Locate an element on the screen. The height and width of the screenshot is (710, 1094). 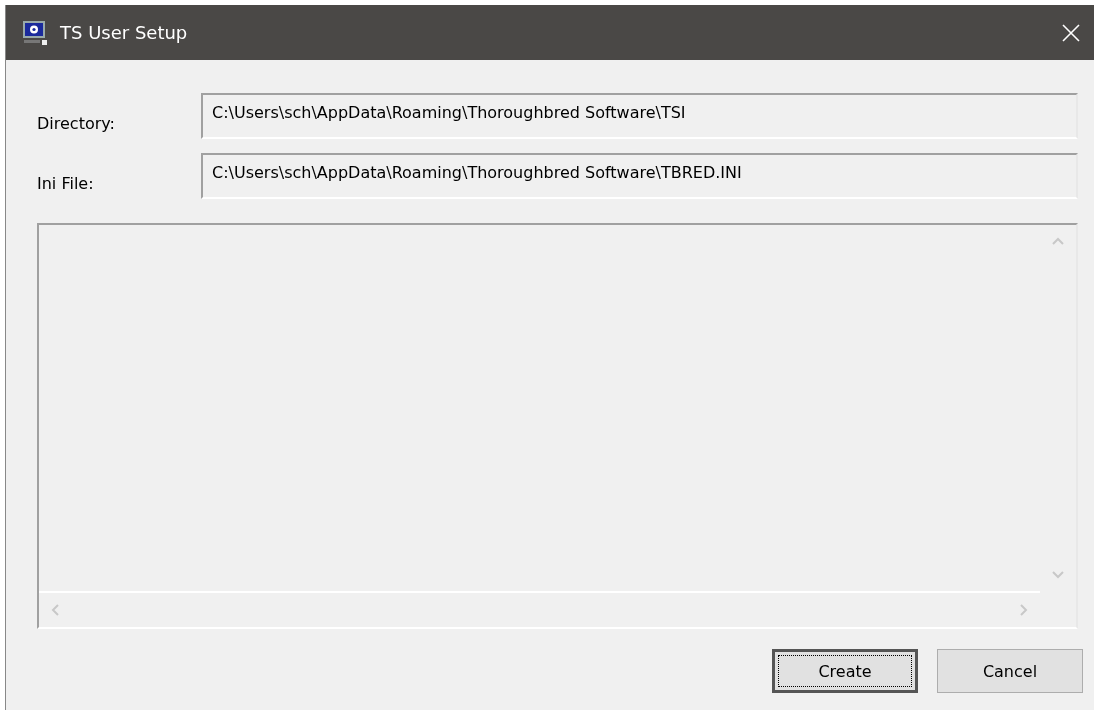
cancel-button: Cancel is located at coordinates (1010, 671).